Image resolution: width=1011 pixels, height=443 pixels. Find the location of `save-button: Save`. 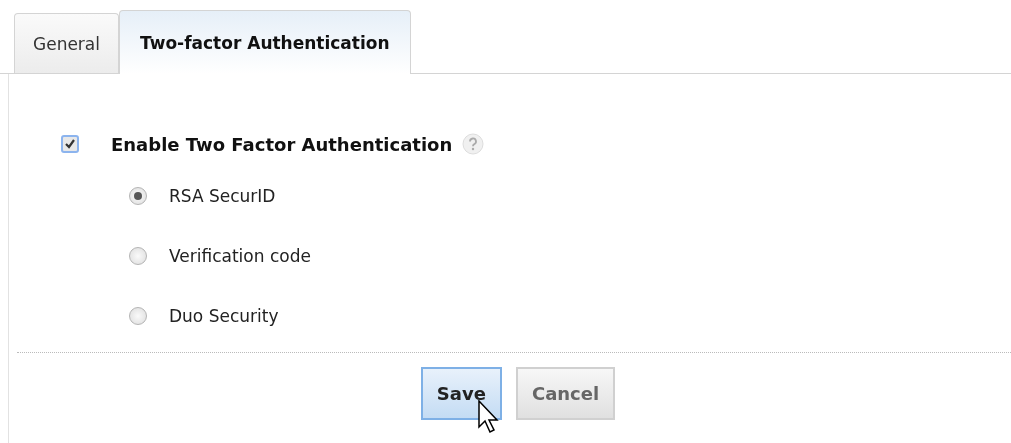

save-button: Save is located at coordinates (461, 393).